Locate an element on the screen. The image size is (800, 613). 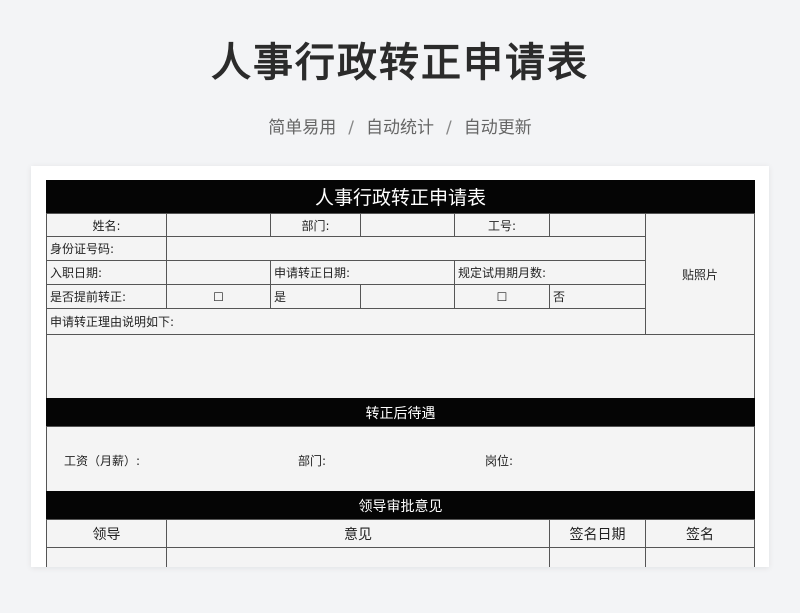
hire-date-field is located at coordinates (218, 272).